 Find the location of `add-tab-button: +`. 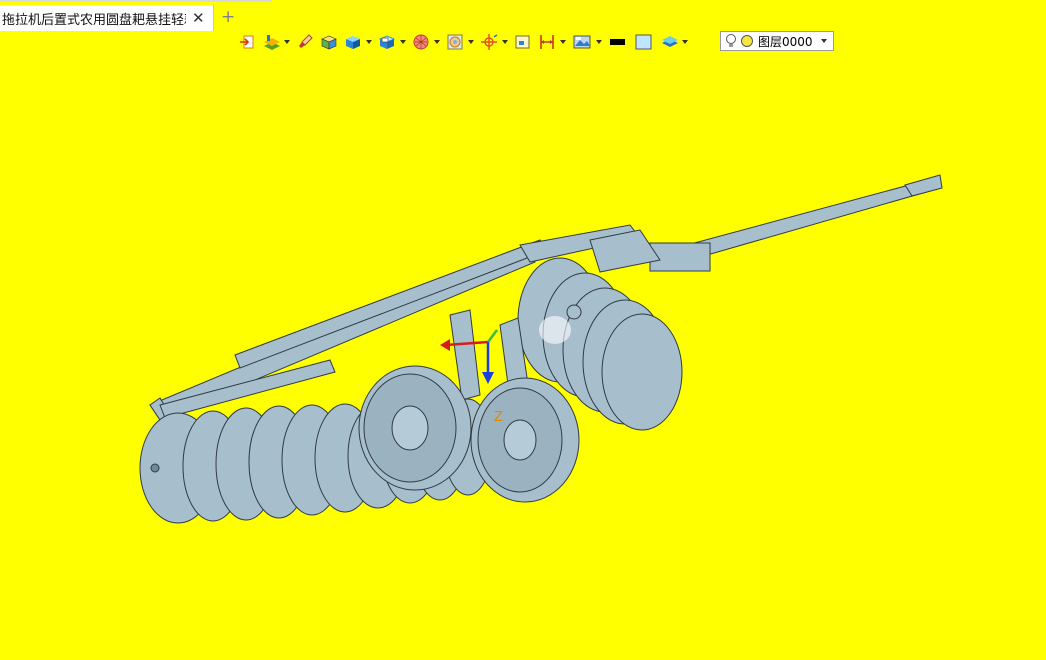

add-tab-button: + is located at coordinates (228, 17).